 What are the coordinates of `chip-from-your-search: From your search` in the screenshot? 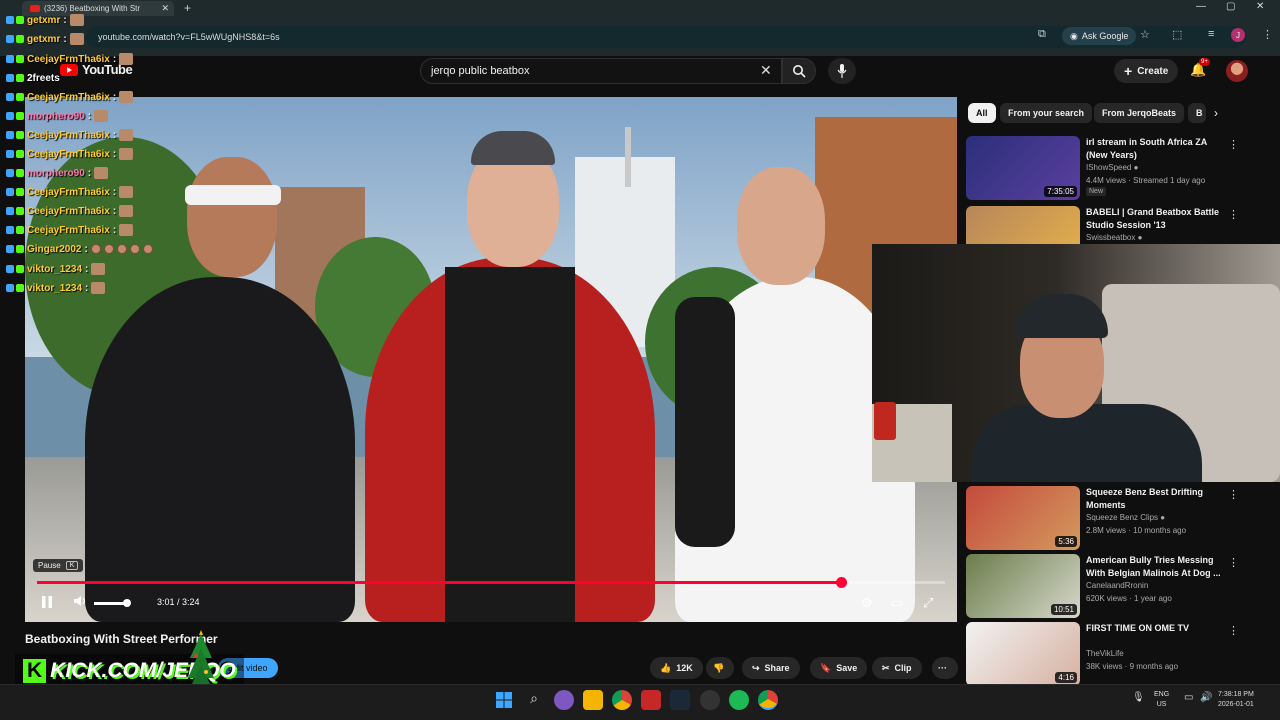 It's located at (1046, 113).